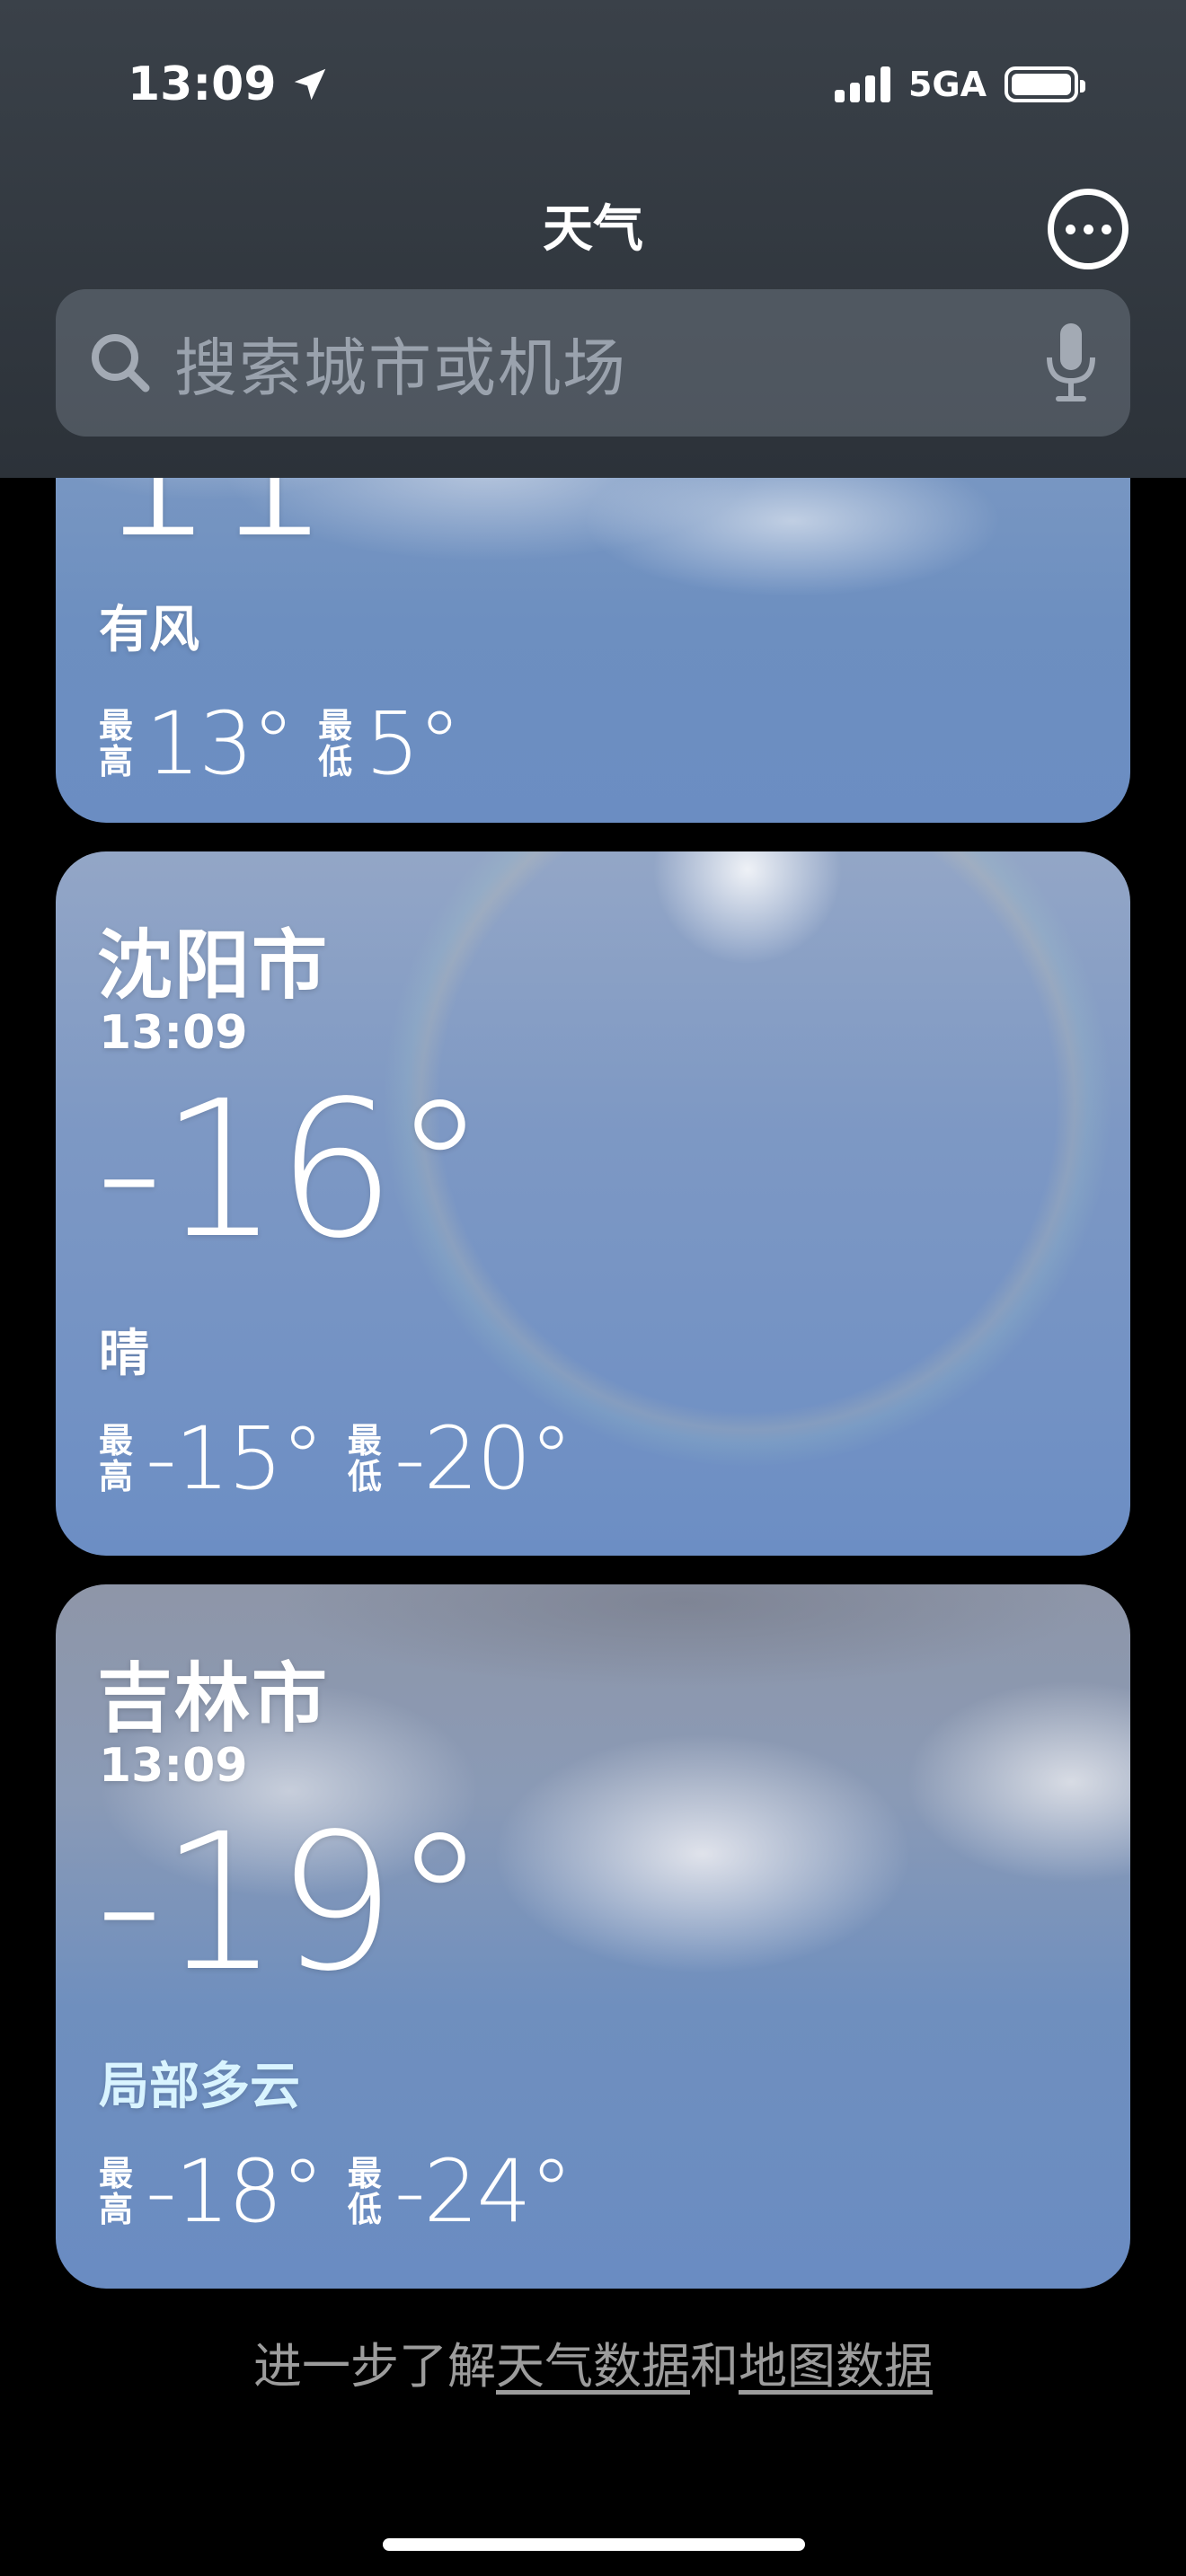 This screenshot has height=2576, width=1186. Describe the element at coordinates (862, 84) in the screenshot. I see `cellular-signal-icon` at that location.